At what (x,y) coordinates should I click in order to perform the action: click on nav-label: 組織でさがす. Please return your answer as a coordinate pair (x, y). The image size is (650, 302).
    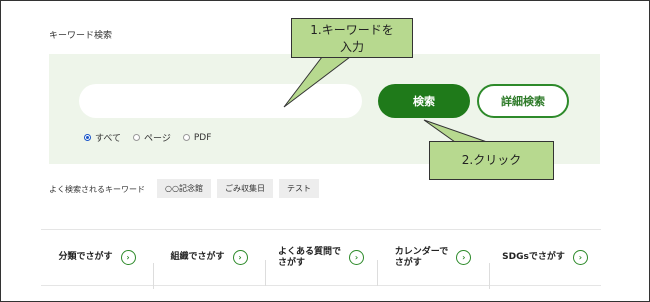
    Looking at the image, I should click on (197, 257).